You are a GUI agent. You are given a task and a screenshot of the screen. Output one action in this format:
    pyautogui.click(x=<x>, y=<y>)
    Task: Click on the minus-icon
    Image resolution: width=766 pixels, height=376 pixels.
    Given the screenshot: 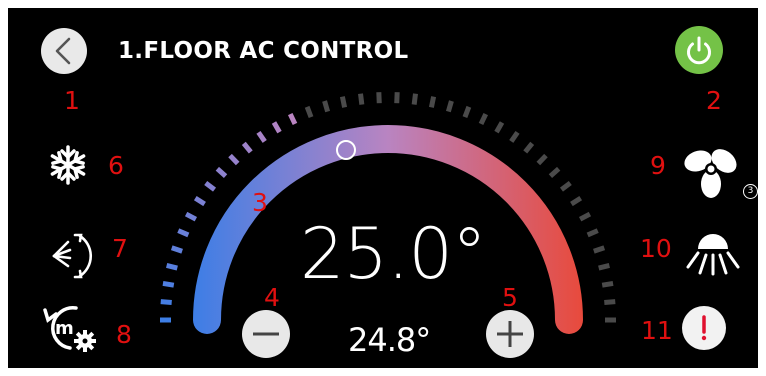 What is the action you would take?
    pyautogui.click(x=266, y=334)
    